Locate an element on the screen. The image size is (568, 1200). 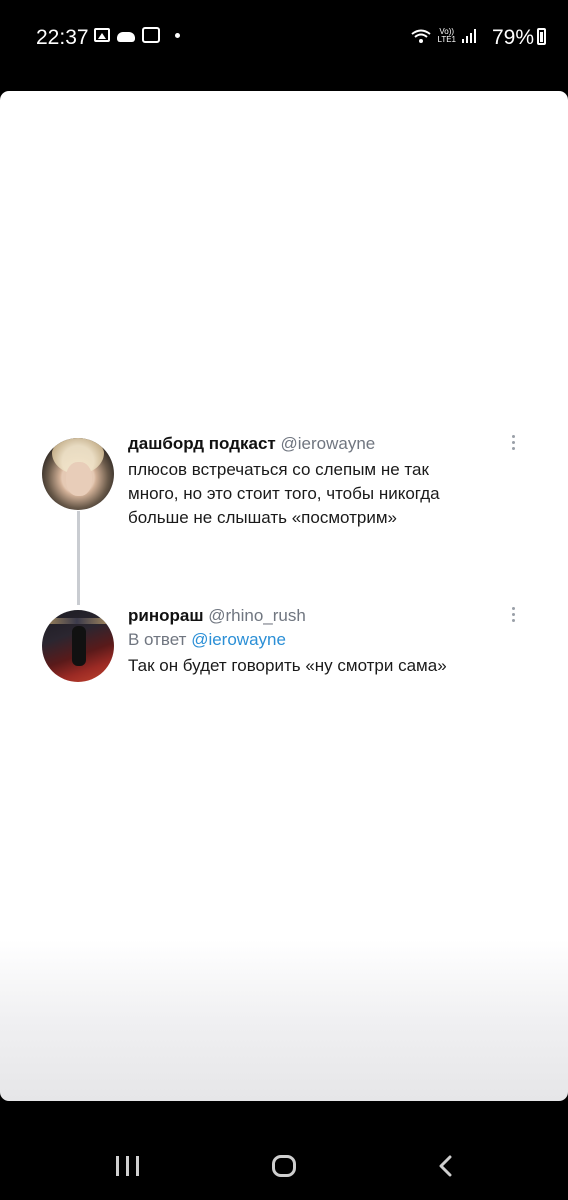
recent-apps-icon is located at coordinates (127, 1166).